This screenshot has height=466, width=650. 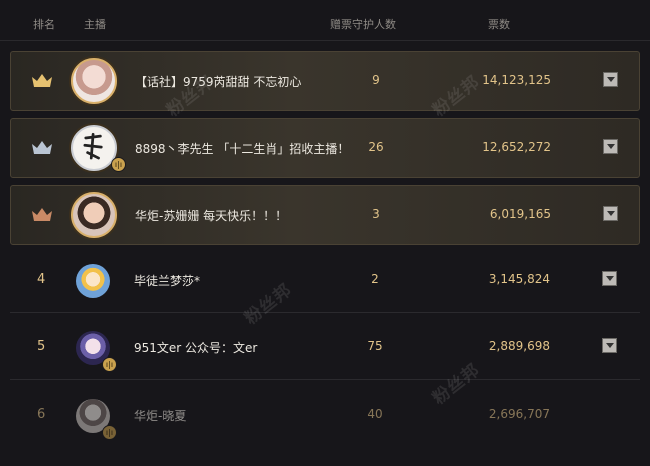 What do you see at coordinates (375, 414) in the screenshot?
I see `guard-count: 40` at bounding box center [375, 414].